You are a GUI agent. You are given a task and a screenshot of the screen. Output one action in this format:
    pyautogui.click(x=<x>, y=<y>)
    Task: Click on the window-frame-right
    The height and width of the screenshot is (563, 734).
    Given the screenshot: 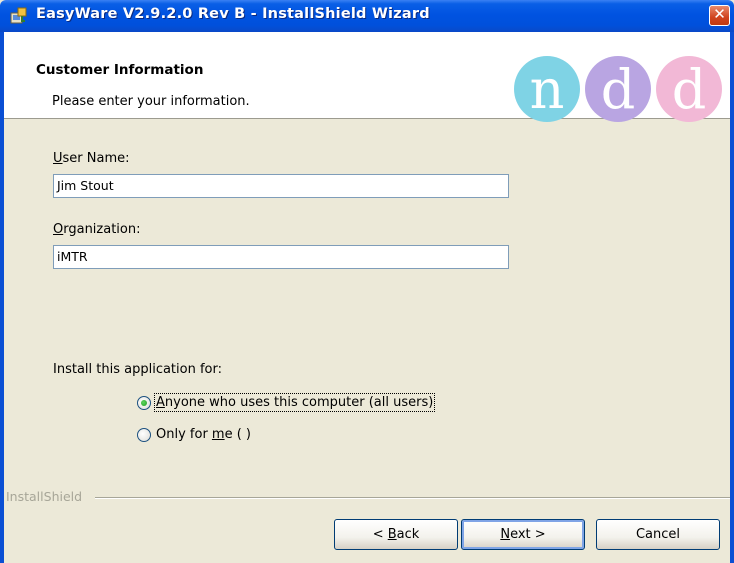 What is the action you would take?
    pyautogui.click(x=732, y=297)
    